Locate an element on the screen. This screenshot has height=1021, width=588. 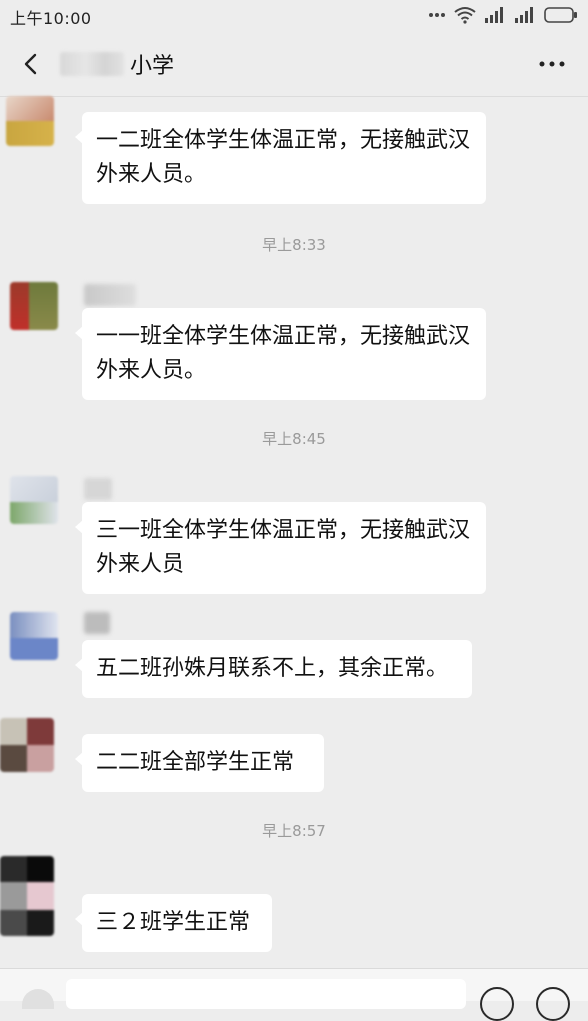
title-bar: 小学 is located at coordinates (294, 64).